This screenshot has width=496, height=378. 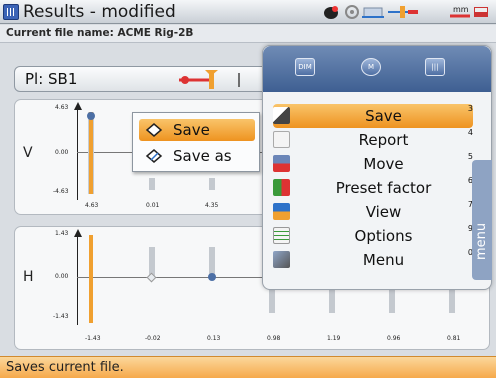 I want to click on menu-side-tab: menu, so click(x=482, y=220).